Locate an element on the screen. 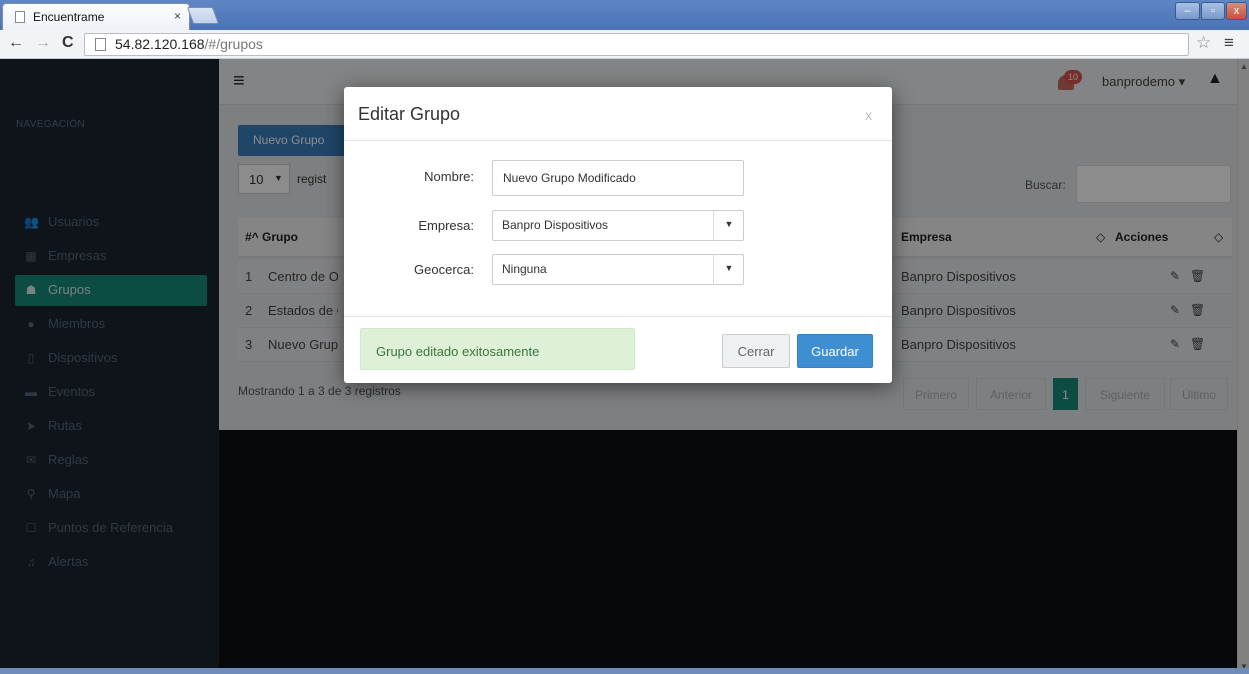 This screenshot has width=1249, height=674. geocerca-label: Geocerca: is located at coordinates (444, 269).